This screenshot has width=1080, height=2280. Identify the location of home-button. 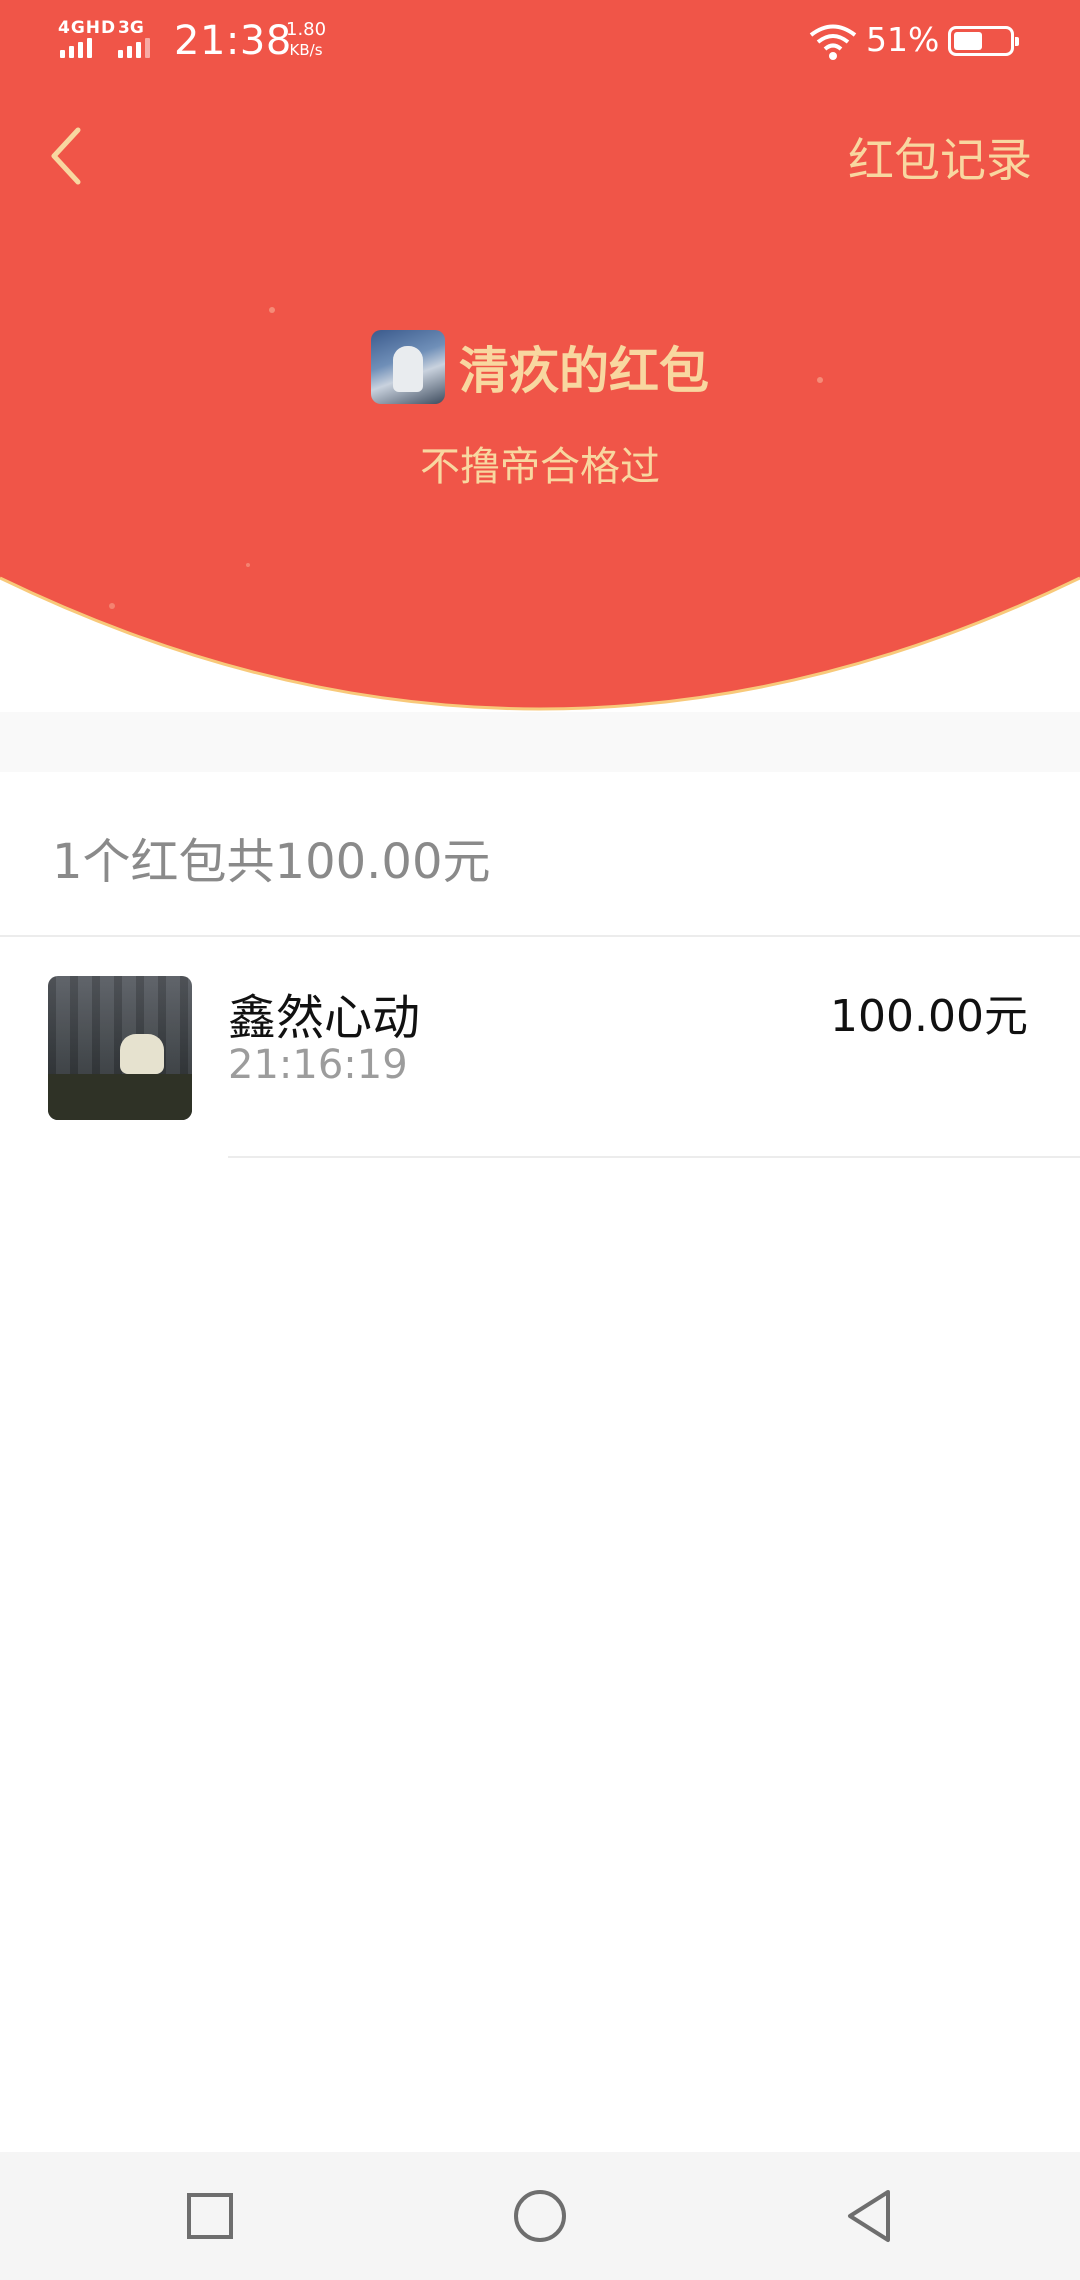
(540, 2216).